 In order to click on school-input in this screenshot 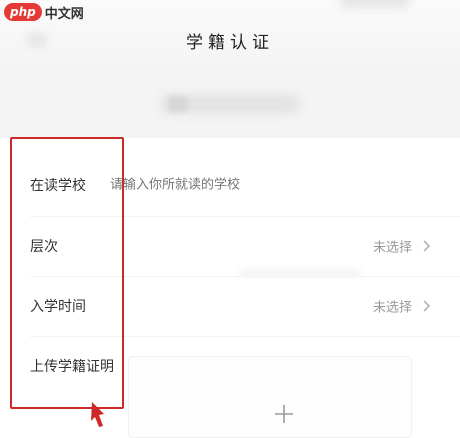, I will do `click(260, 185)`.